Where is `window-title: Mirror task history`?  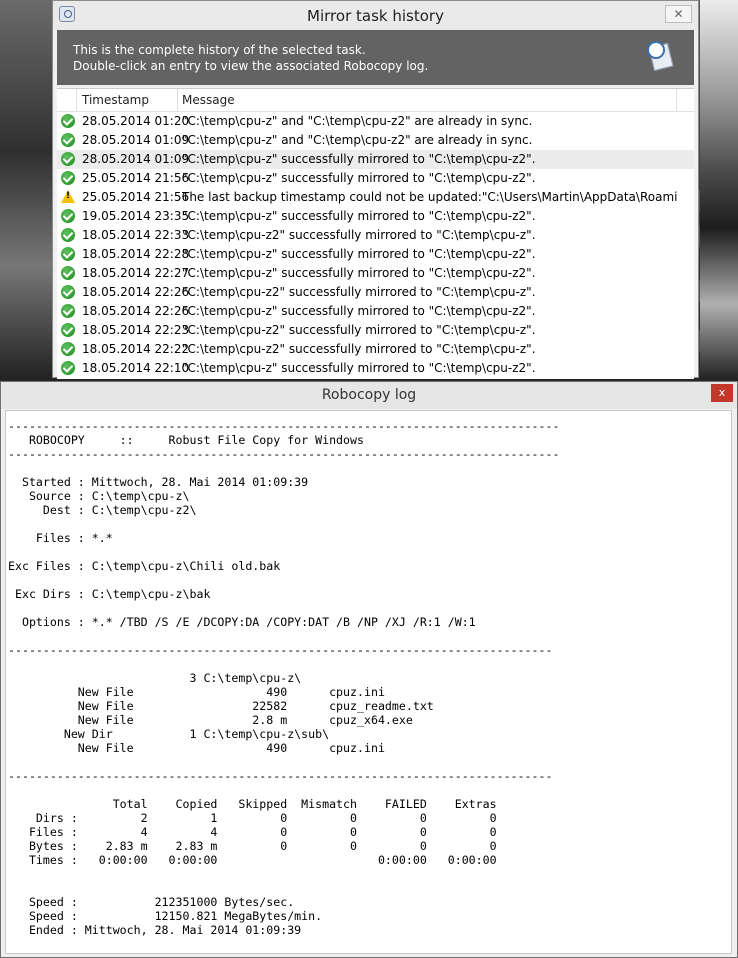 window-title: Mirror task history is located at coordinates (375, 16).